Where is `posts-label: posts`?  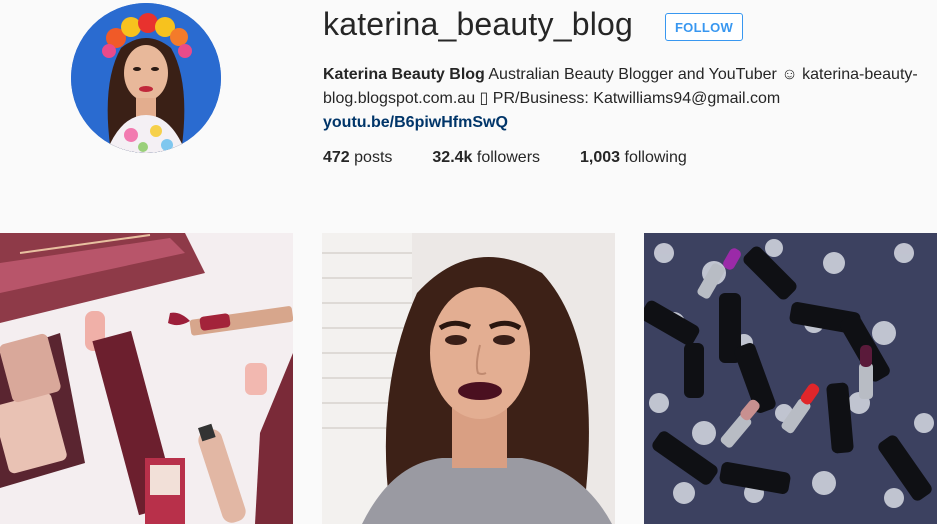
posts-label: posts is located at coordinates (371, 157).